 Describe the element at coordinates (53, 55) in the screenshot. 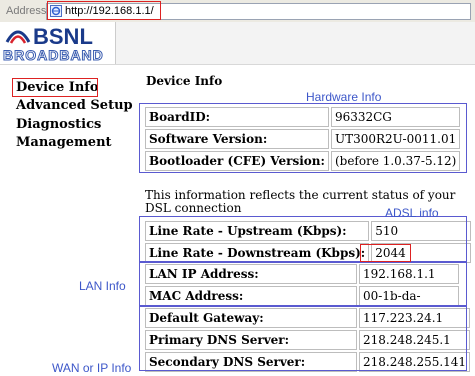

I see `brand-tagline: BROADBAND` at that location.